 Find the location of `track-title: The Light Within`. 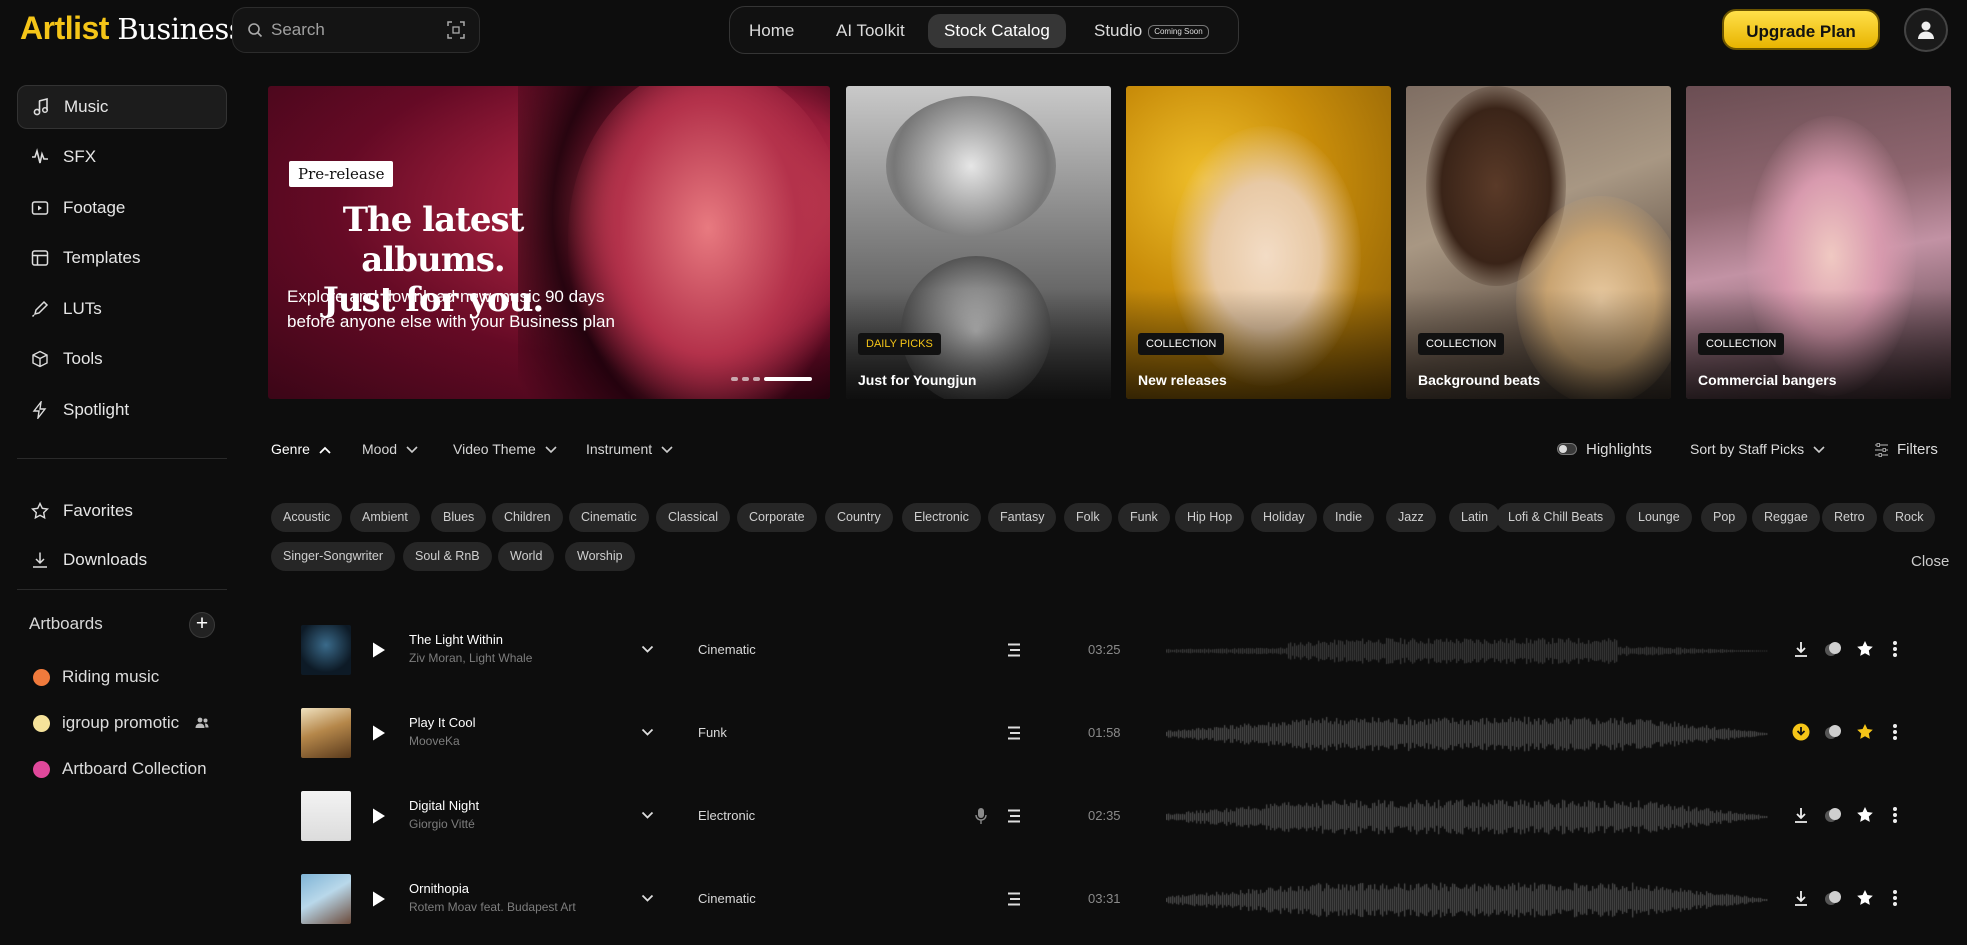

track-title: The Light Within is located at coordinates (456, 639).